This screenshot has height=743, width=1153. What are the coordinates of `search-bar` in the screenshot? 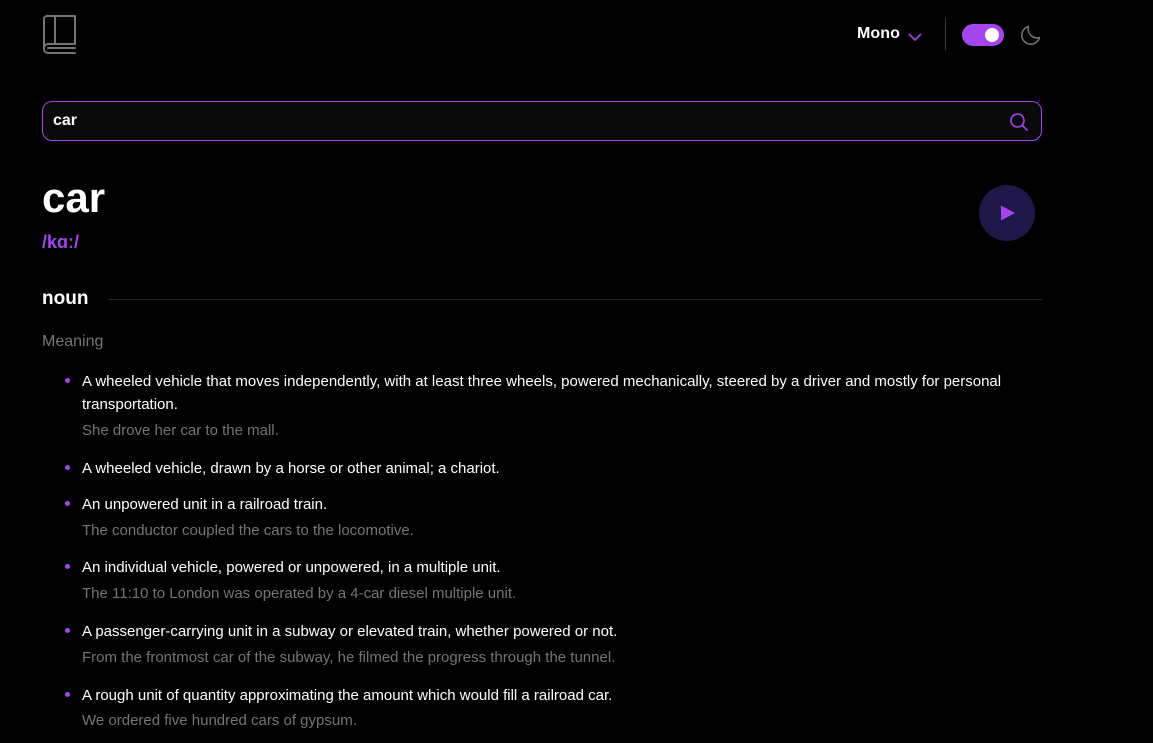 It's located at (542, 121).